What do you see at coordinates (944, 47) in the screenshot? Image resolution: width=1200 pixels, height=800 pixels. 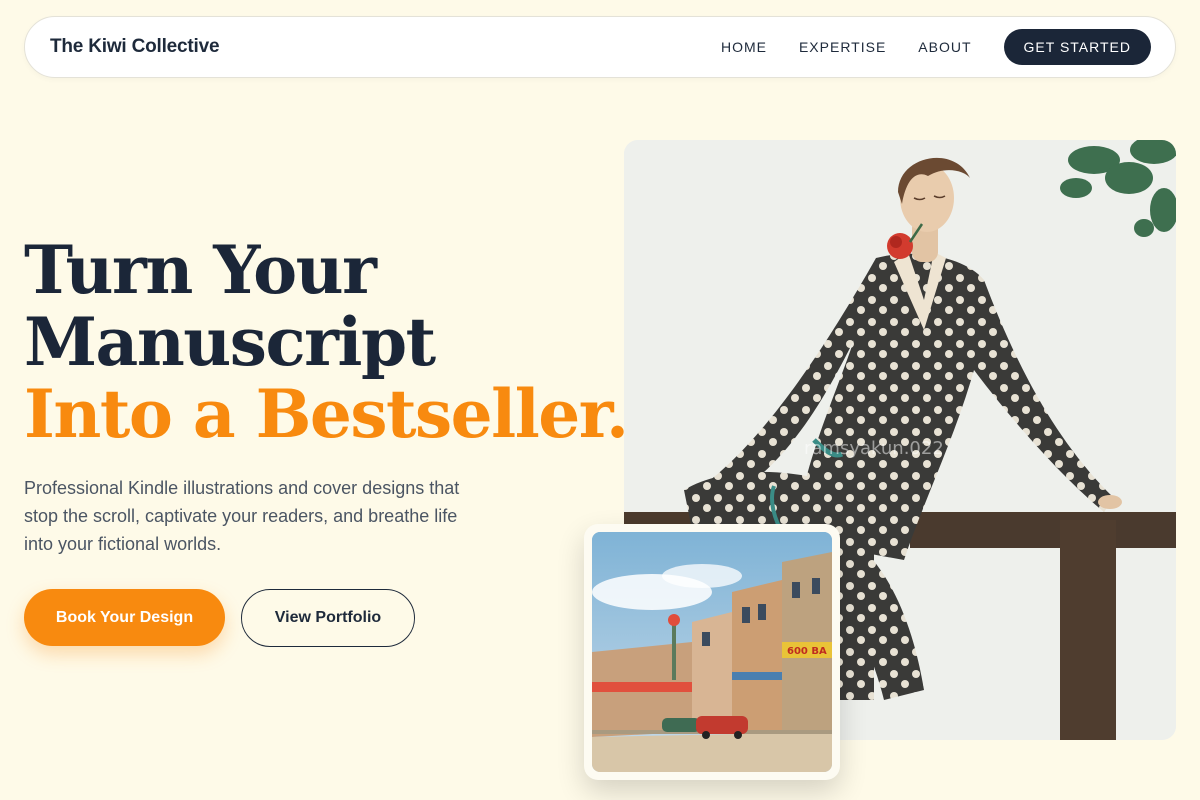 I see `nav-about-link: ABOUT` at bounding box center [944, 47].